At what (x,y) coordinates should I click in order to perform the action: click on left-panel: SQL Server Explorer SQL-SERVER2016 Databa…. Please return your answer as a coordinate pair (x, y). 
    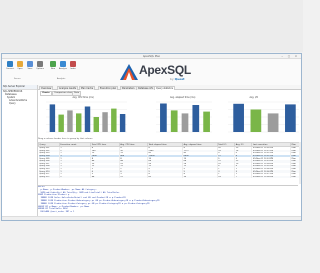
    Looking at the image, I should click on (20, 152).